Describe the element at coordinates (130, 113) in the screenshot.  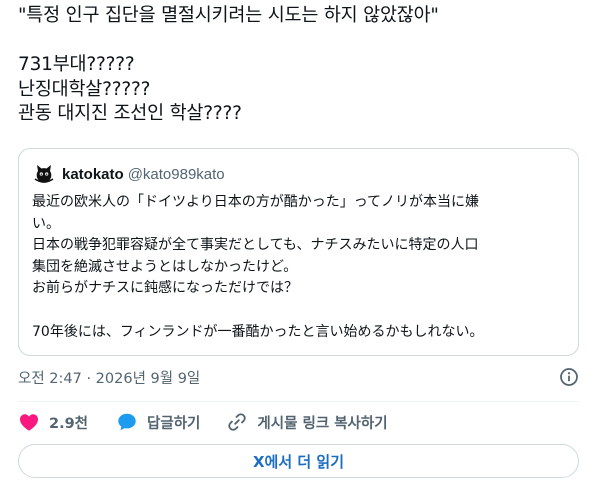
I see `tweet-line: 관동 대지진 조선인 학살????` at that location.